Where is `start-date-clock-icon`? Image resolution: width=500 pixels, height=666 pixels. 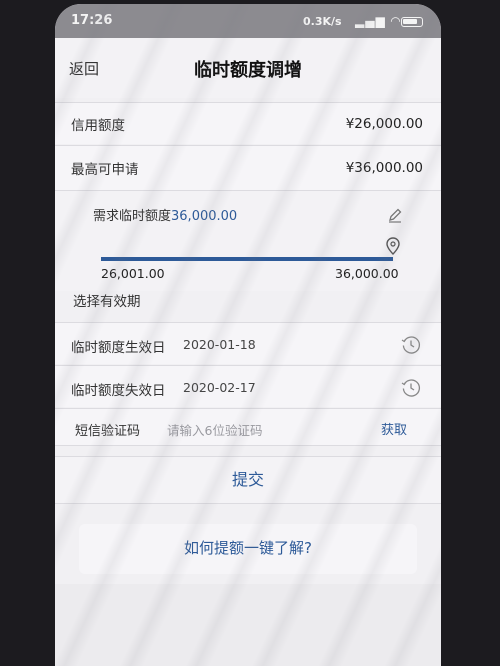
start-date-clock-icon is located at coordinates (411, 345).